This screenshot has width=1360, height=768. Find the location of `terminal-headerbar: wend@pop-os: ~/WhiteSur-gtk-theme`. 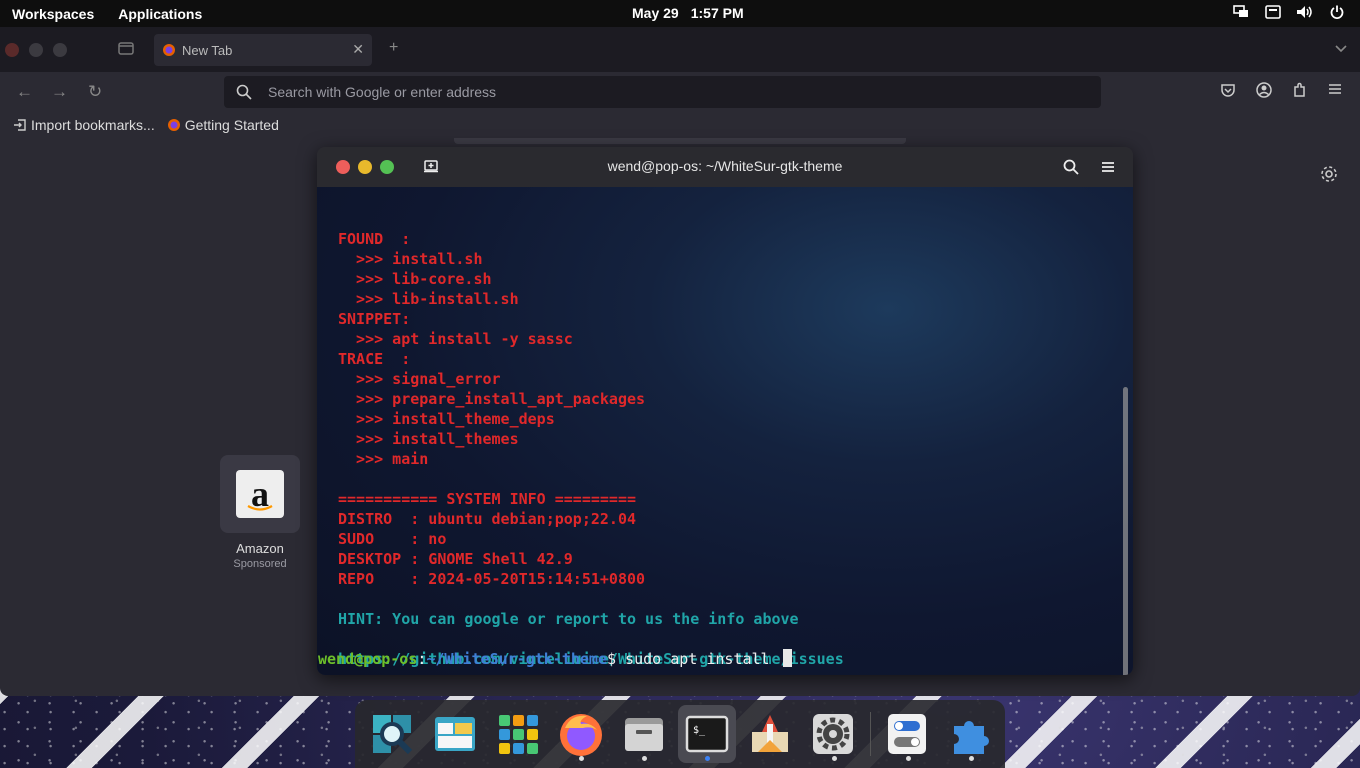

terminal-headerbar: wend@pop-os: ~/WhiteSur-gtk-theme is located at coordinates (725, 167).